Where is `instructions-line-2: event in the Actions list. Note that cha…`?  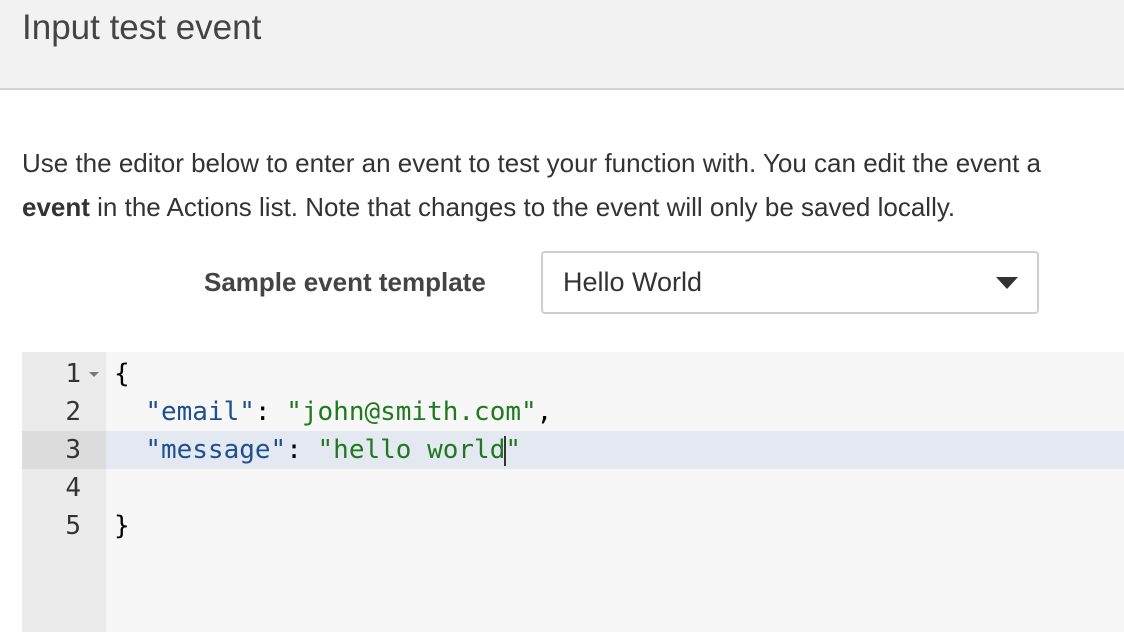
instructions-line-2: event in the Actions list. Note that cha… is located at coordinates (573, 207).